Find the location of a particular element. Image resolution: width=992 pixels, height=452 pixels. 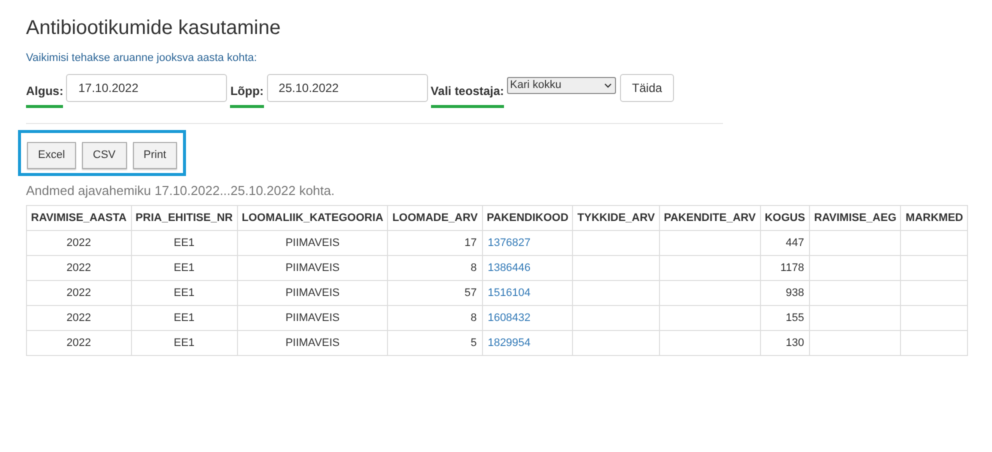

export-button: Excel is located at coordinates (51, 155).